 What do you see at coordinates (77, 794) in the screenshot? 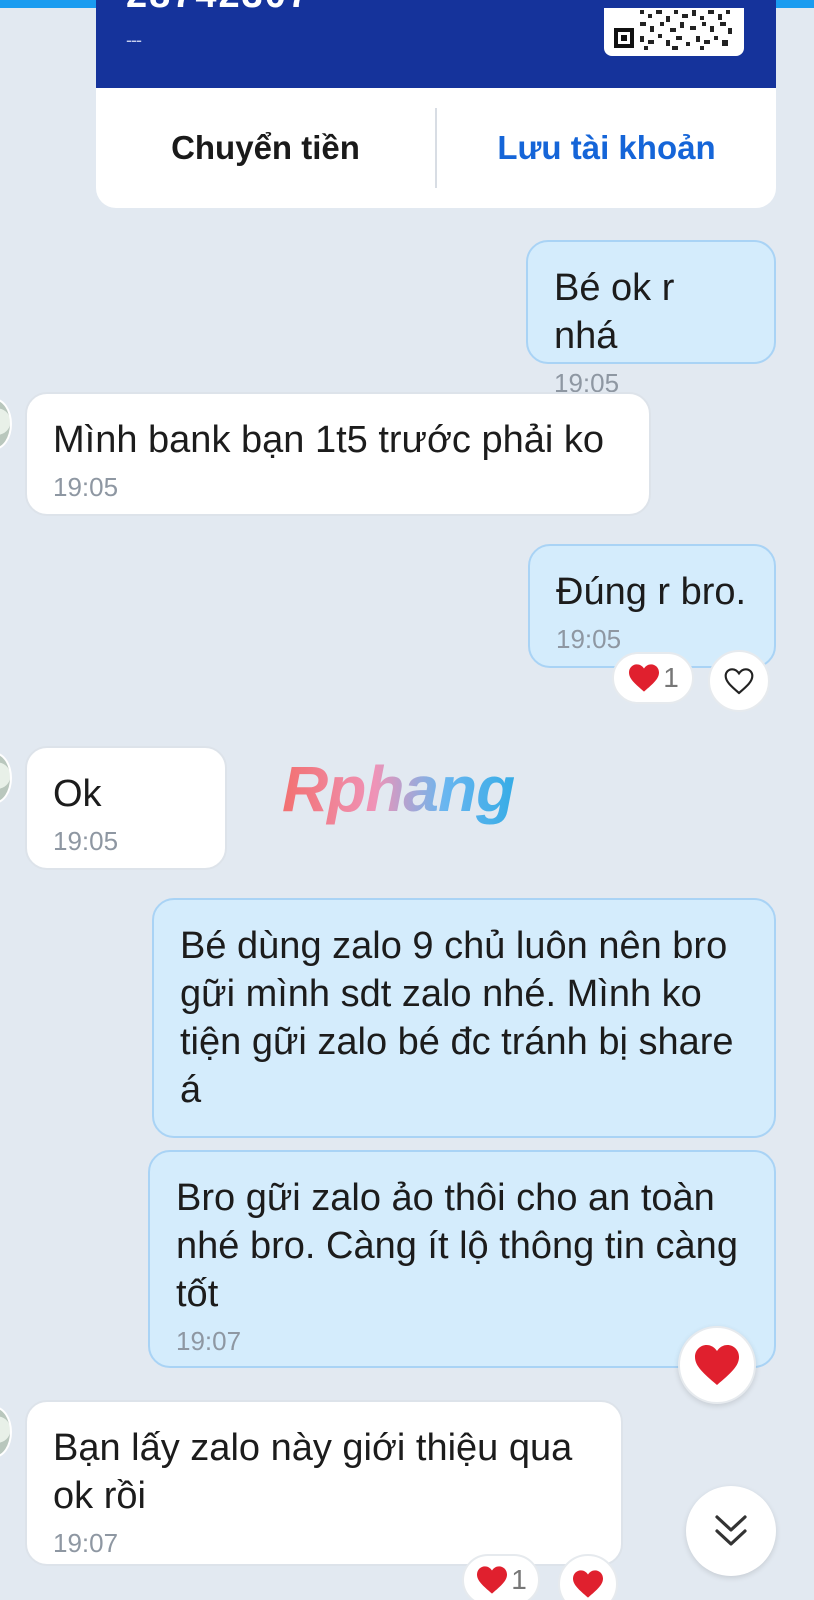
I see `message-text: Ok` at bounding box center [77, 794].